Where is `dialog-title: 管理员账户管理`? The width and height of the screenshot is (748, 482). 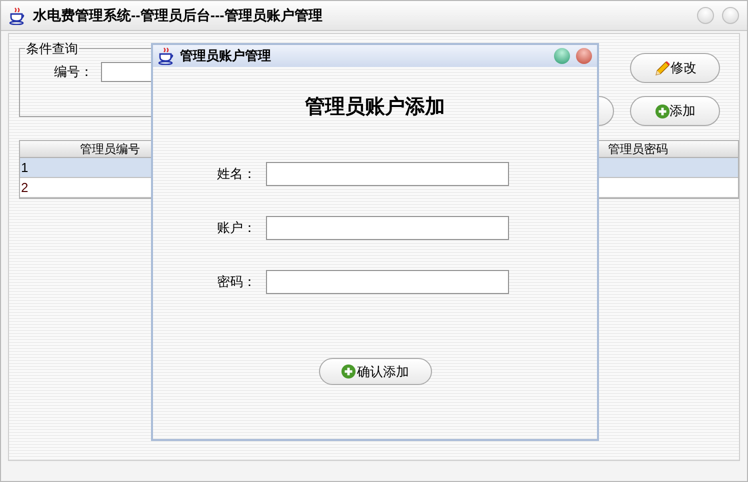 dialog-title: 管理员账户管理 is located at coordinates (225, 56).